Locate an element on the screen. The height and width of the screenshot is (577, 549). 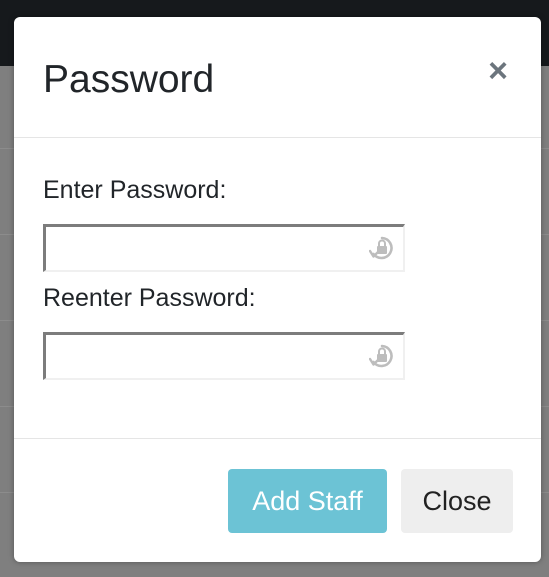
reenter-password-field-wrapper is located at coordinates (224, 356).